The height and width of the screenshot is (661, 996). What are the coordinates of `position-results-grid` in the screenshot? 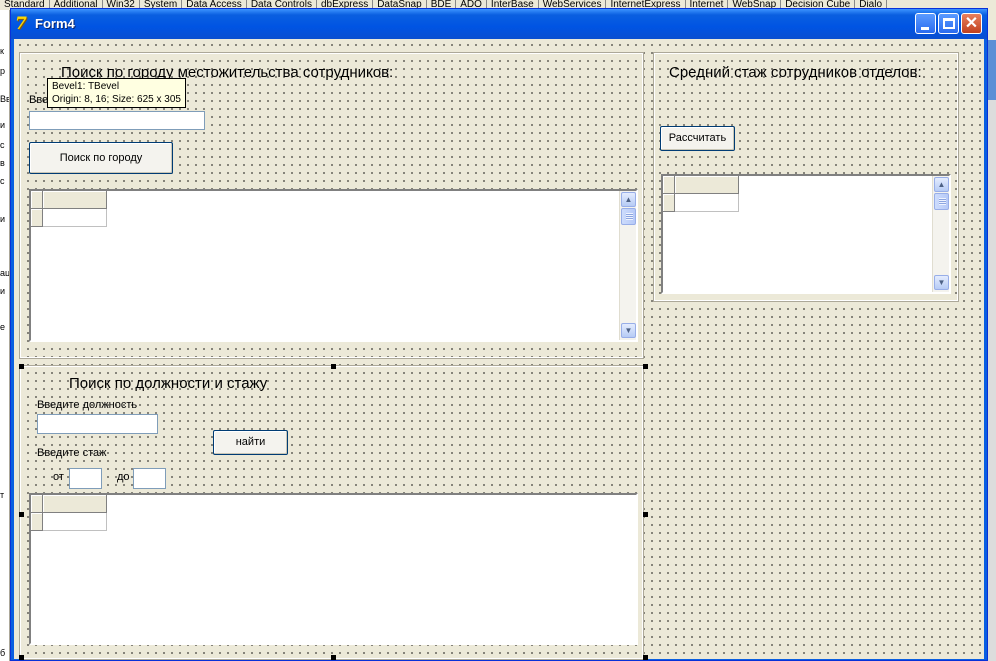 It's located at (333, 569).